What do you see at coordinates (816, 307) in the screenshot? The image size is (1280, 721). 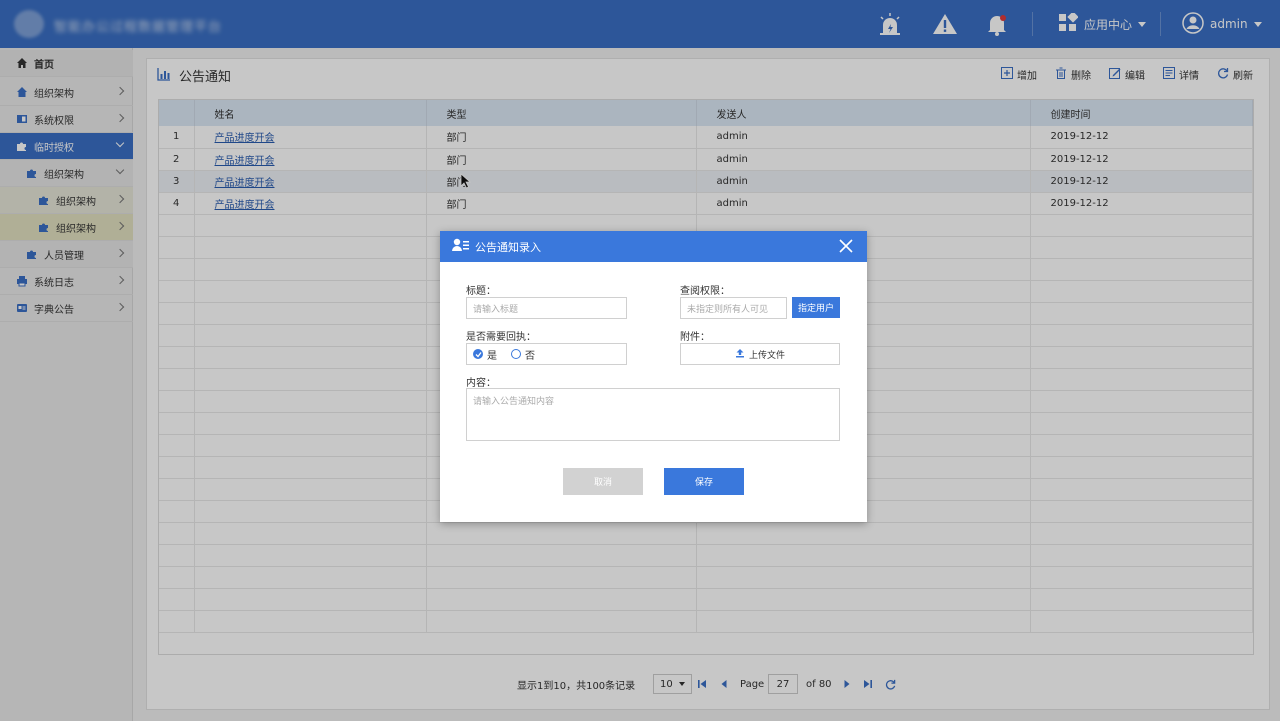 I see `assign-user-button: 指定用户` at bounding box center [816, 307].